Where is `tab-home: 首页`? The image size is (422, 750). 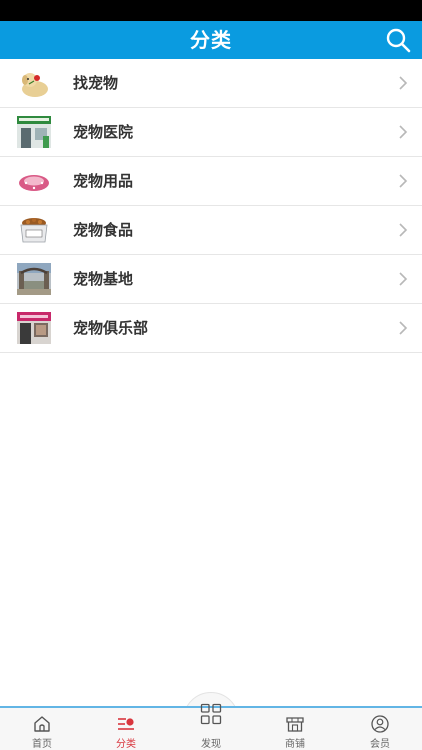
tab-home: 首页 is located at coordinates (42, 729).